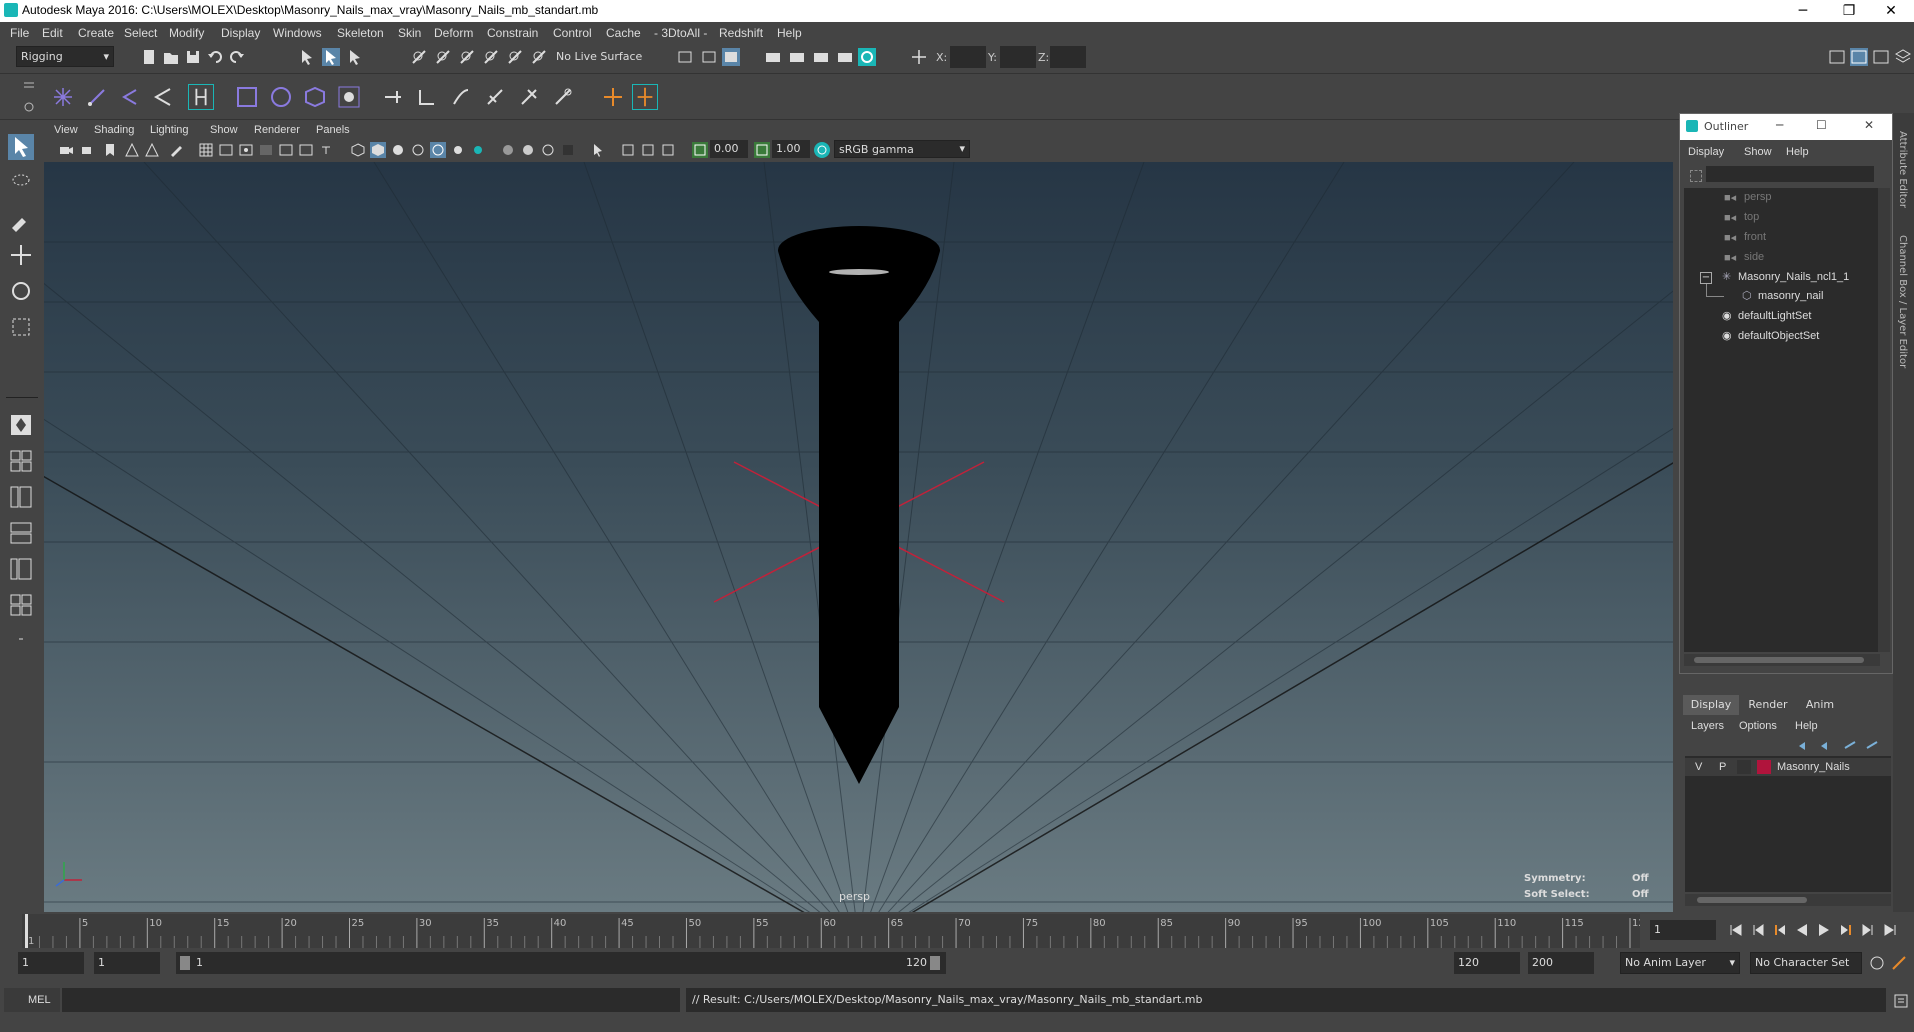  What do you see at coordinates (1802, 930) in the screenshot?
I see `play-backwards-icon` at bounding box center [1802, 930].